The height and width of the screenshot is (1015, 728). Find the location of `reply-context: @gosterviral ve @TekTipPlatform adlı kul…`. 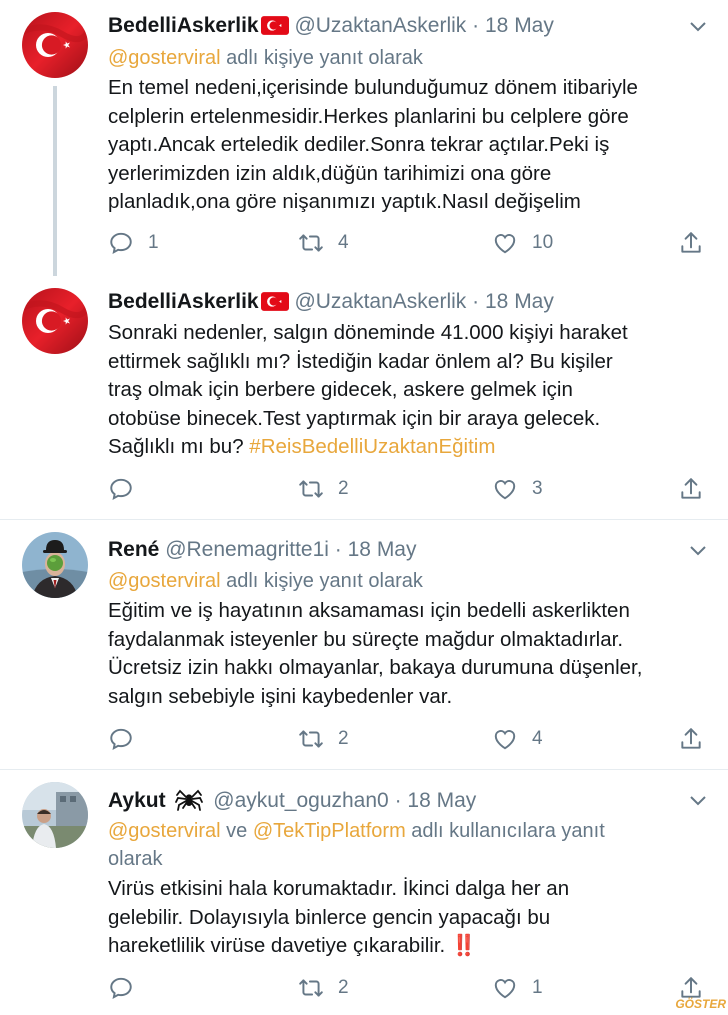

reply-context: @gosterviral ve @TekTipPlatform adlı kul… is located at coordinates (398, 845).